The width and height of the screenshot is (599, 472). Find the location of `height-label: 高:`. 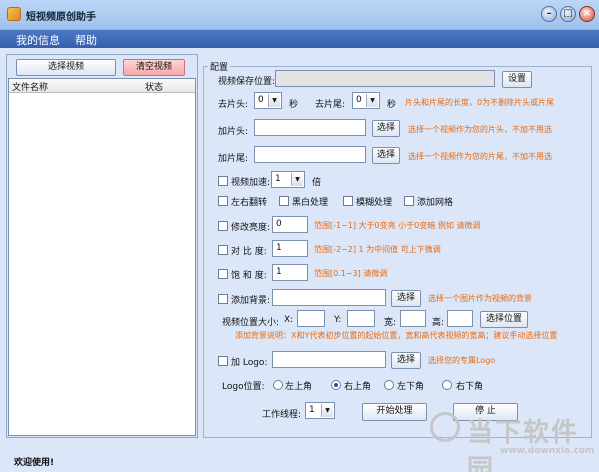

height-label: 高: is located at coordinates (438, 323).